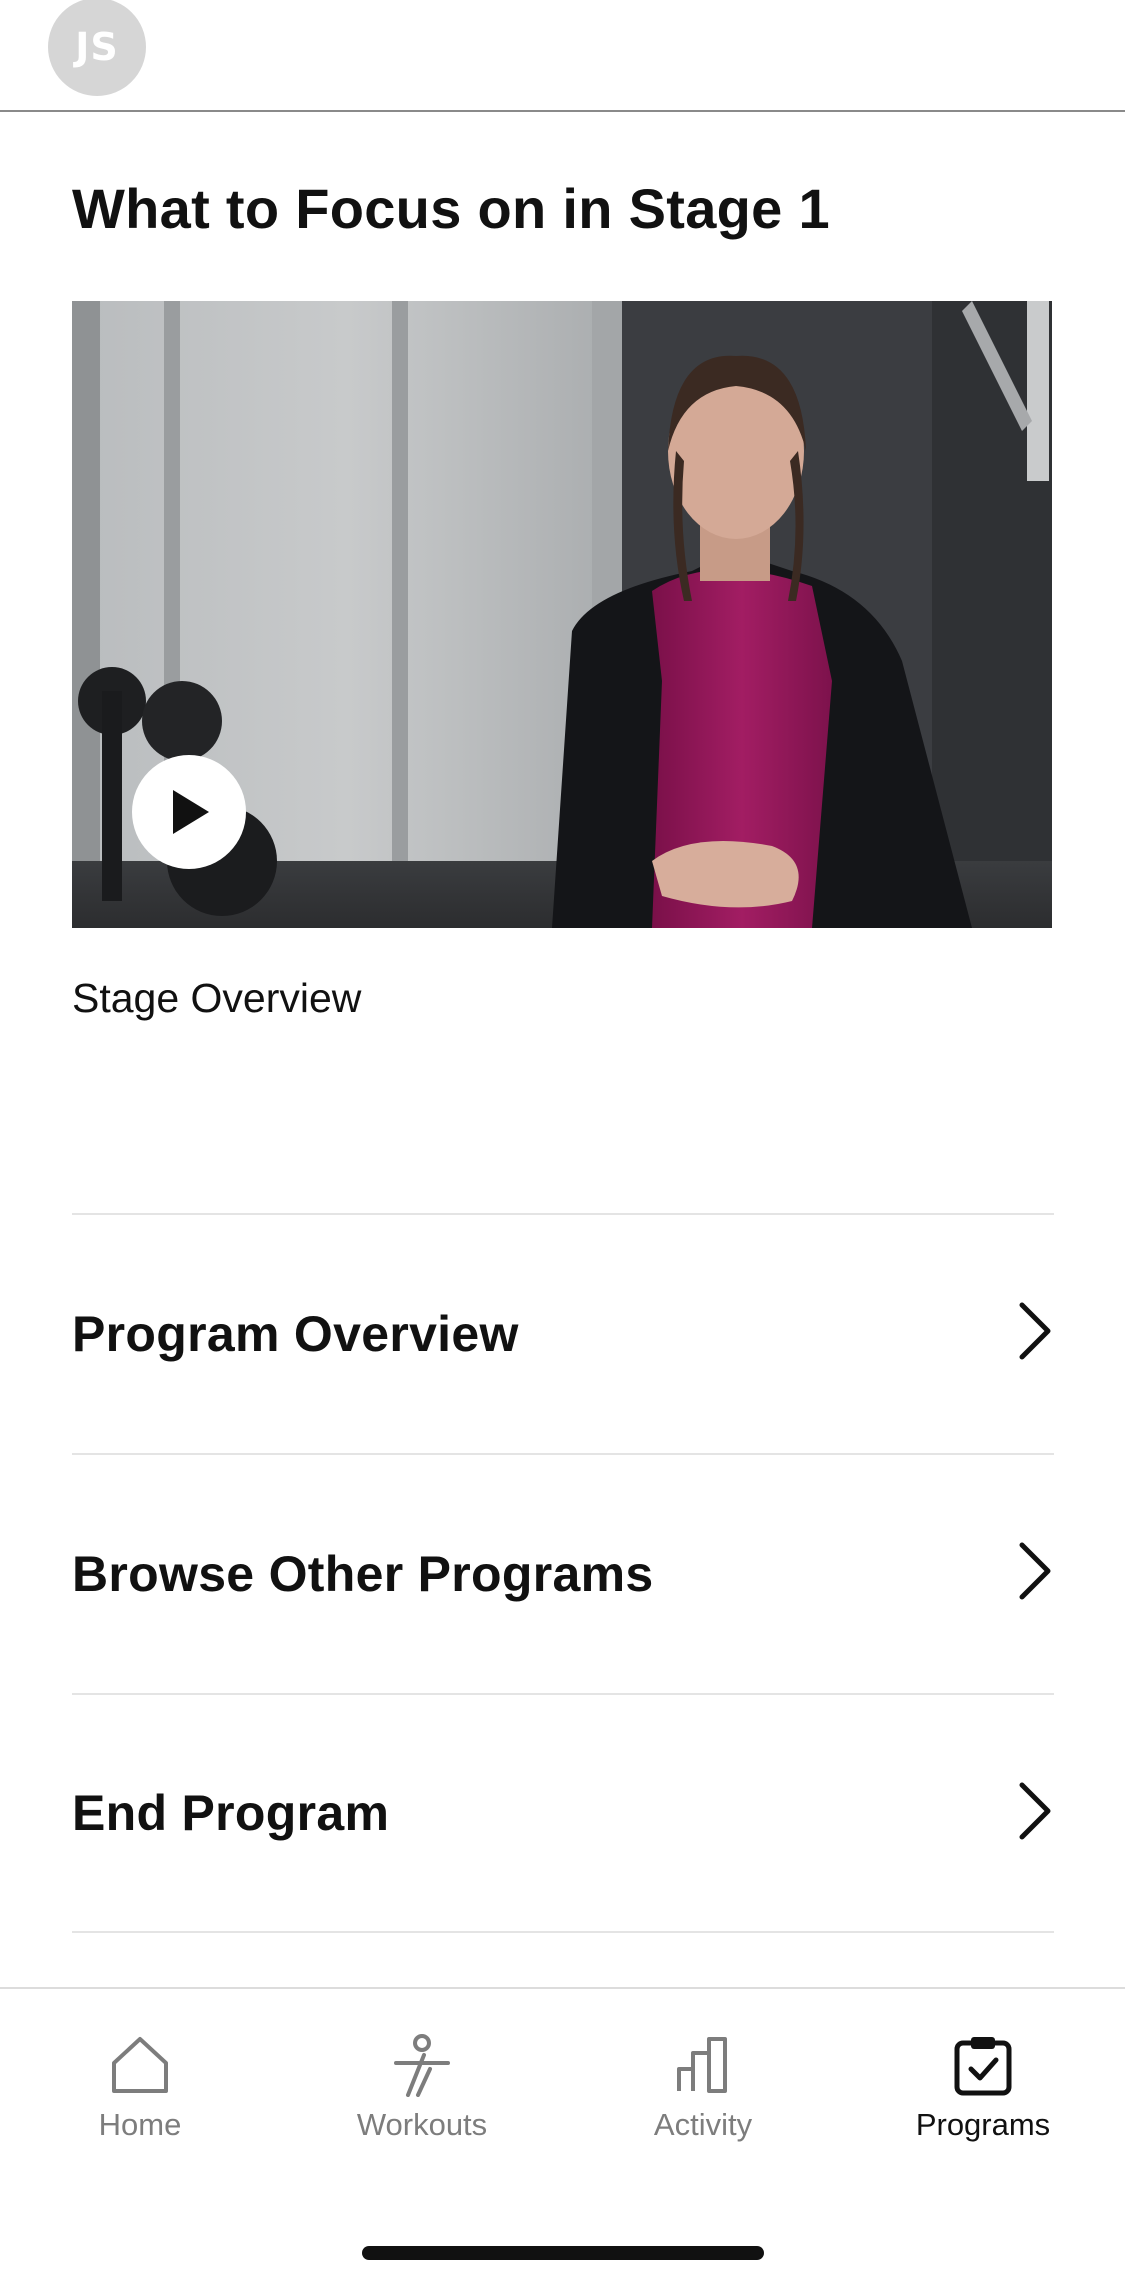  What do you see at coordinates (363, 1574) in the screenshot?
I see `menu-item-label: Browse Other Programs` at bounding box center [363, 1574].